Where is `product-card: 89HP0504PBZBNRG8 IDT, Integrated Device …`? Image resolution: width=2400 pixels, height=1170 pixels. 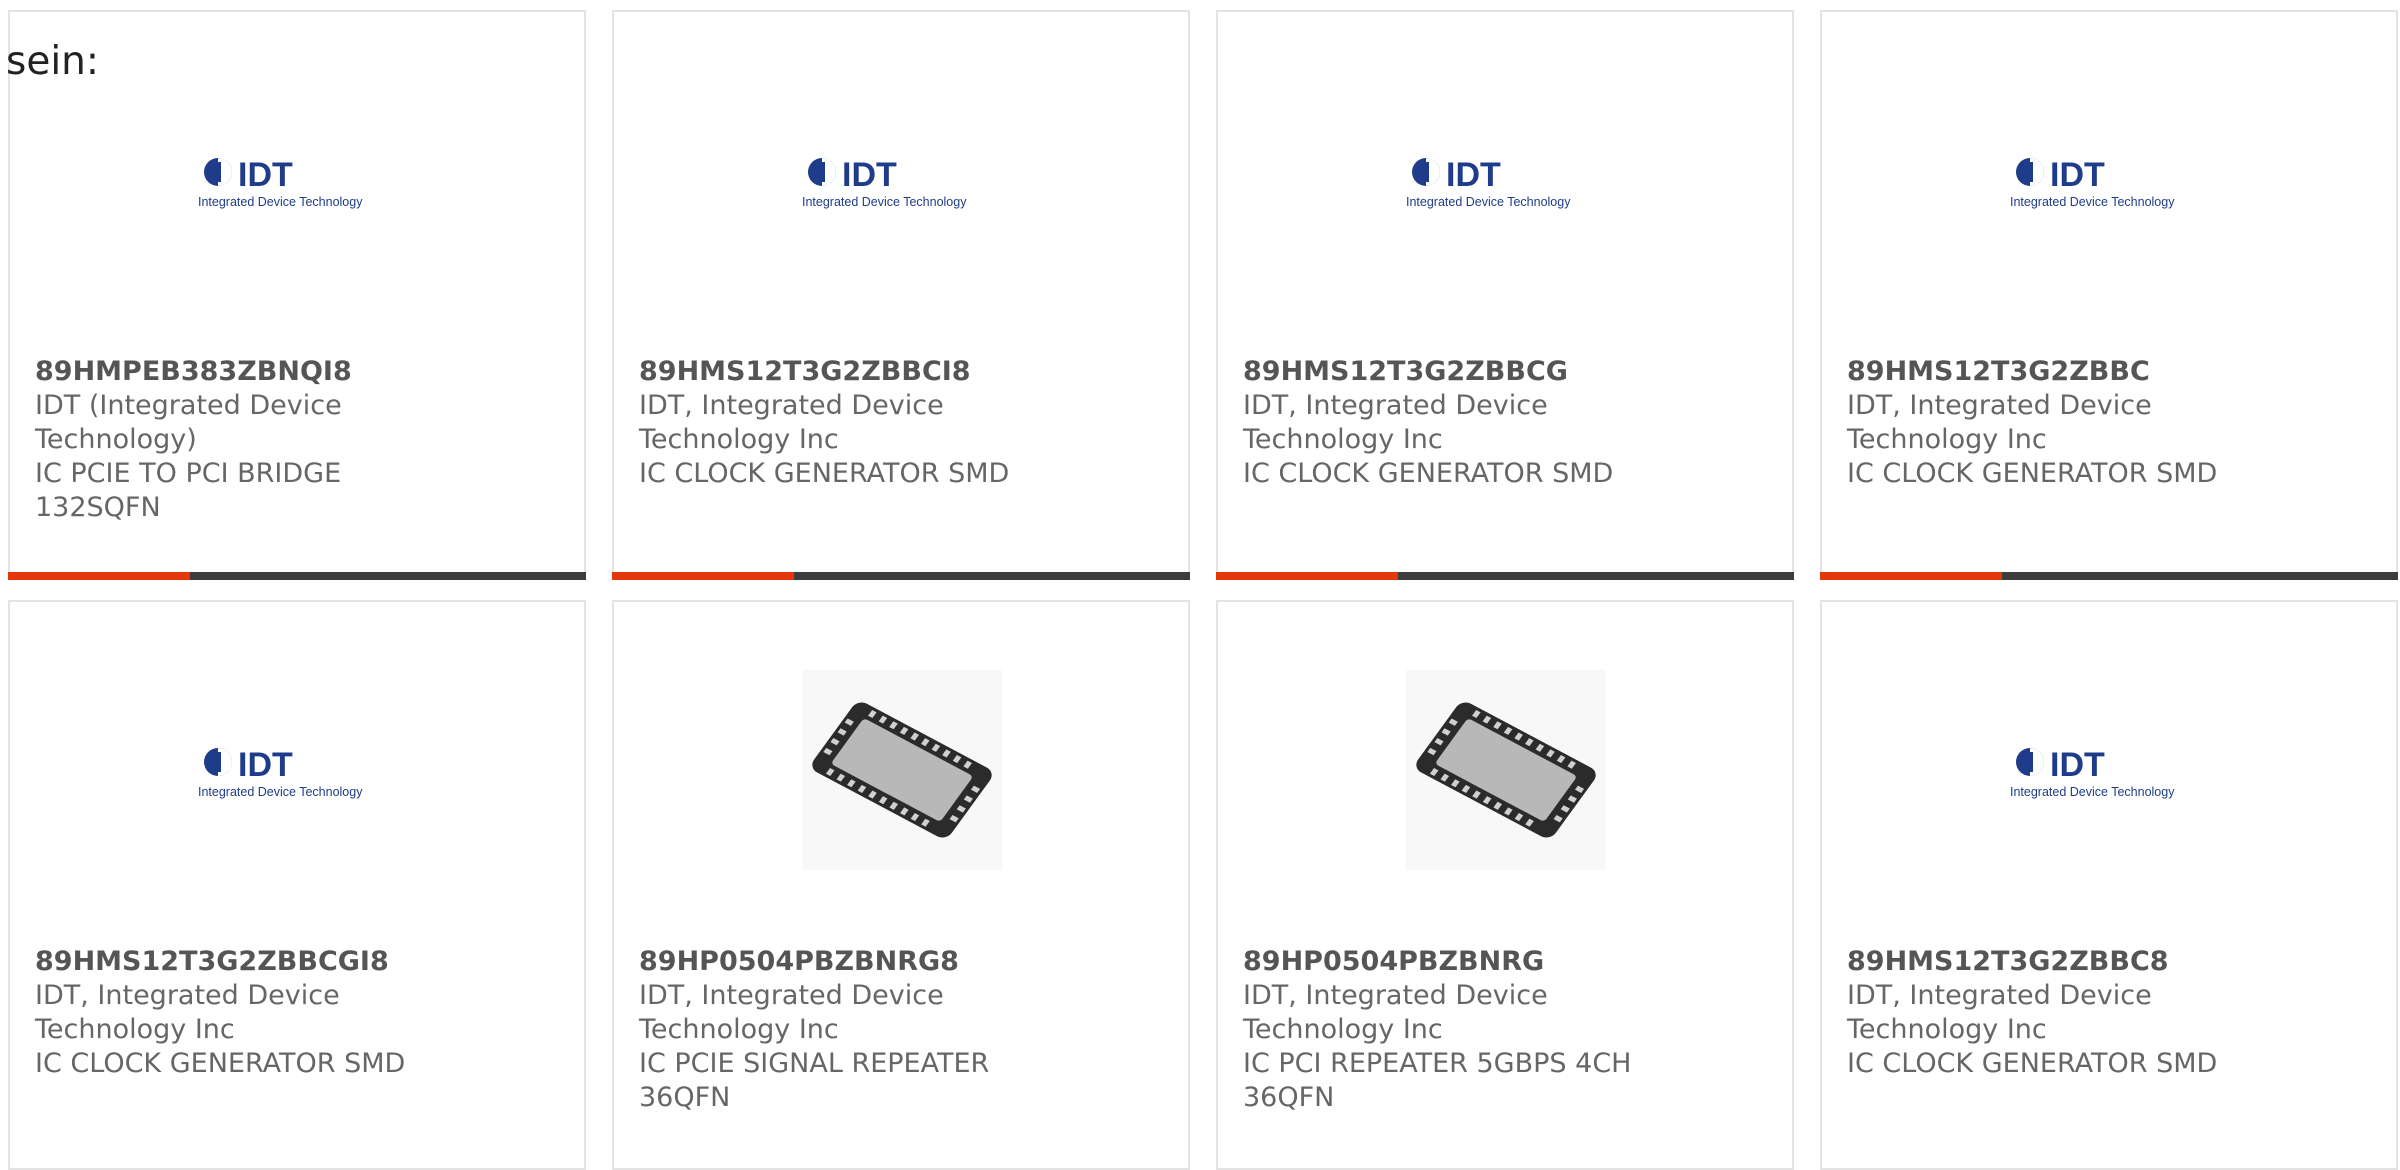 product-card: 89HP0504PBZBNRG8 IDT, Integrated Device … is located at coordinates (901, 885).